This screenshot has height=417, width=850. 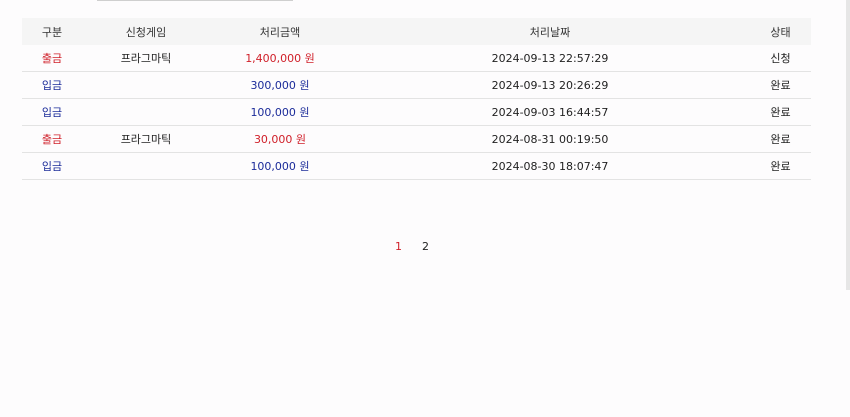 I want to click on header-game: 신청게임, so click(x=146, y=31).